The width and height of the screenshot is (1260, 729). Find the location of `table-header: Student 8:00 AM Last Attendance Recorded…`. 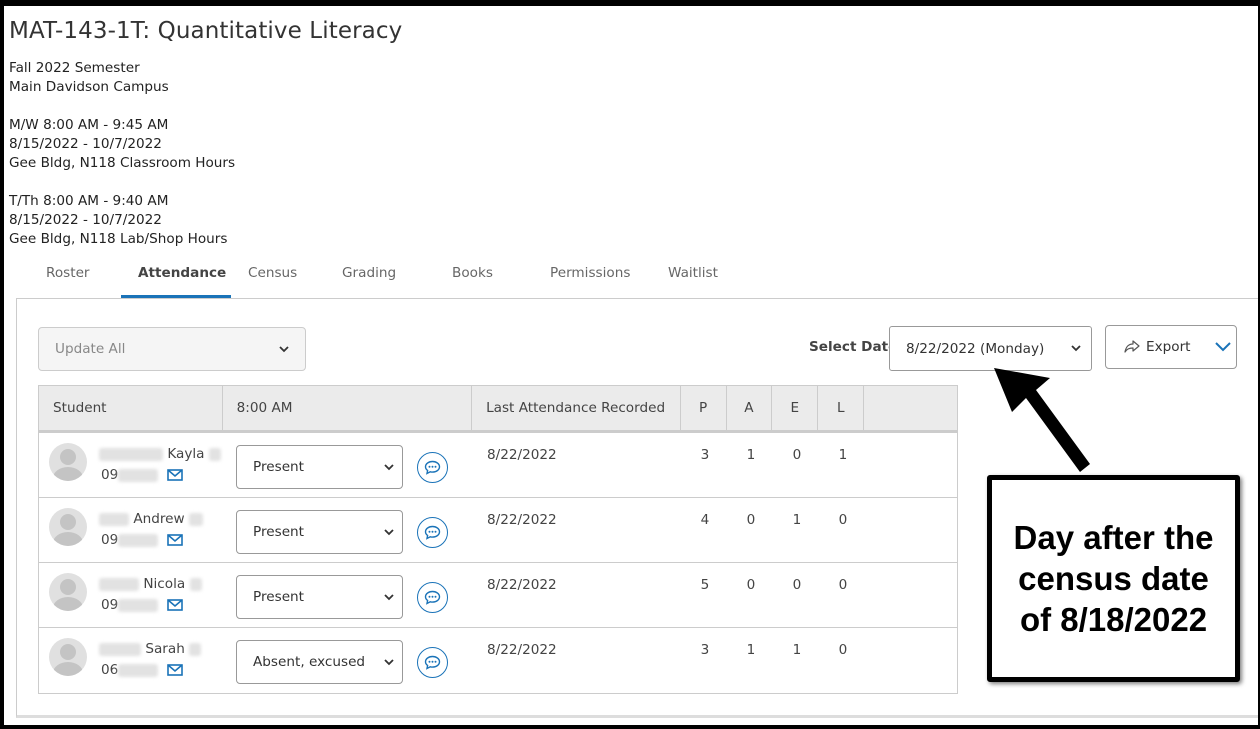

table-header: Student 8:00 AM Last Attendance Recorded… is located at coordinates (498, 409).